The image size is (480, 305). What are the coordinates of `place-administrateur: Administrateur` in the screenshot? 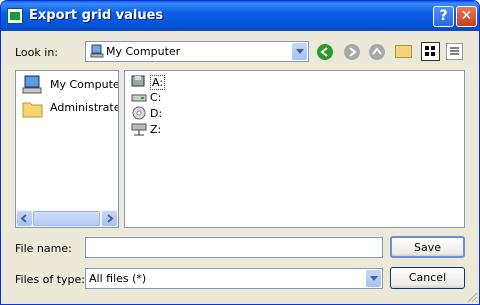 It's located at (69, 108).